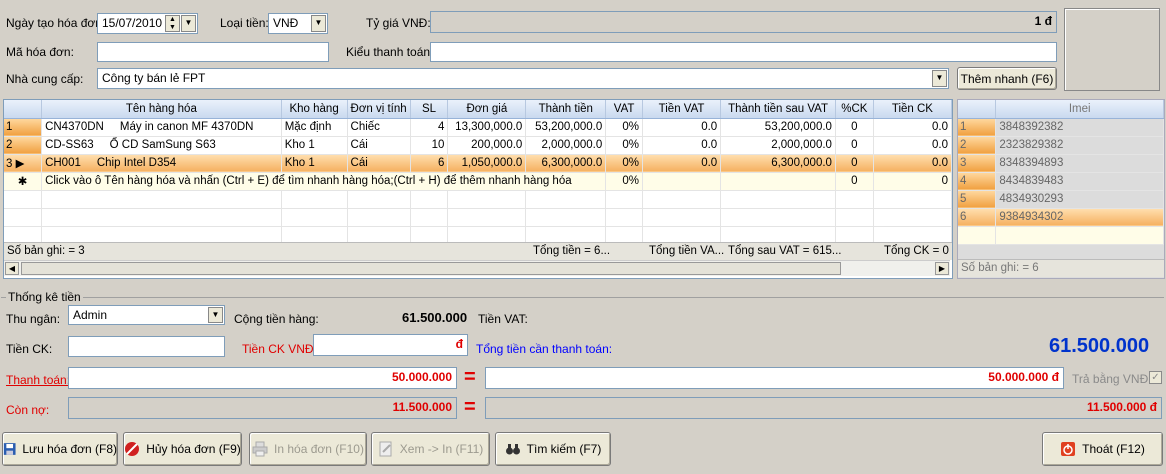  I want to click on imei-value: 4834930293, so click(1079, 199).